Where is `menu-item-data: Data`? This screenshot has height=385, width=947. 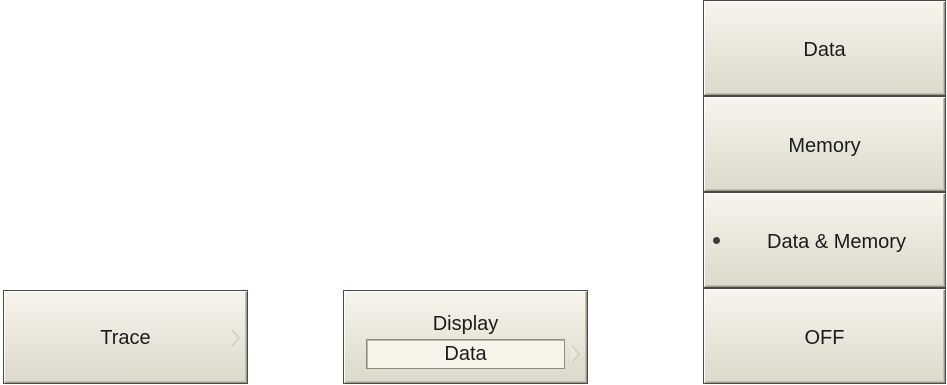 menu-item-data: Data is located at coordinates (824, 48).